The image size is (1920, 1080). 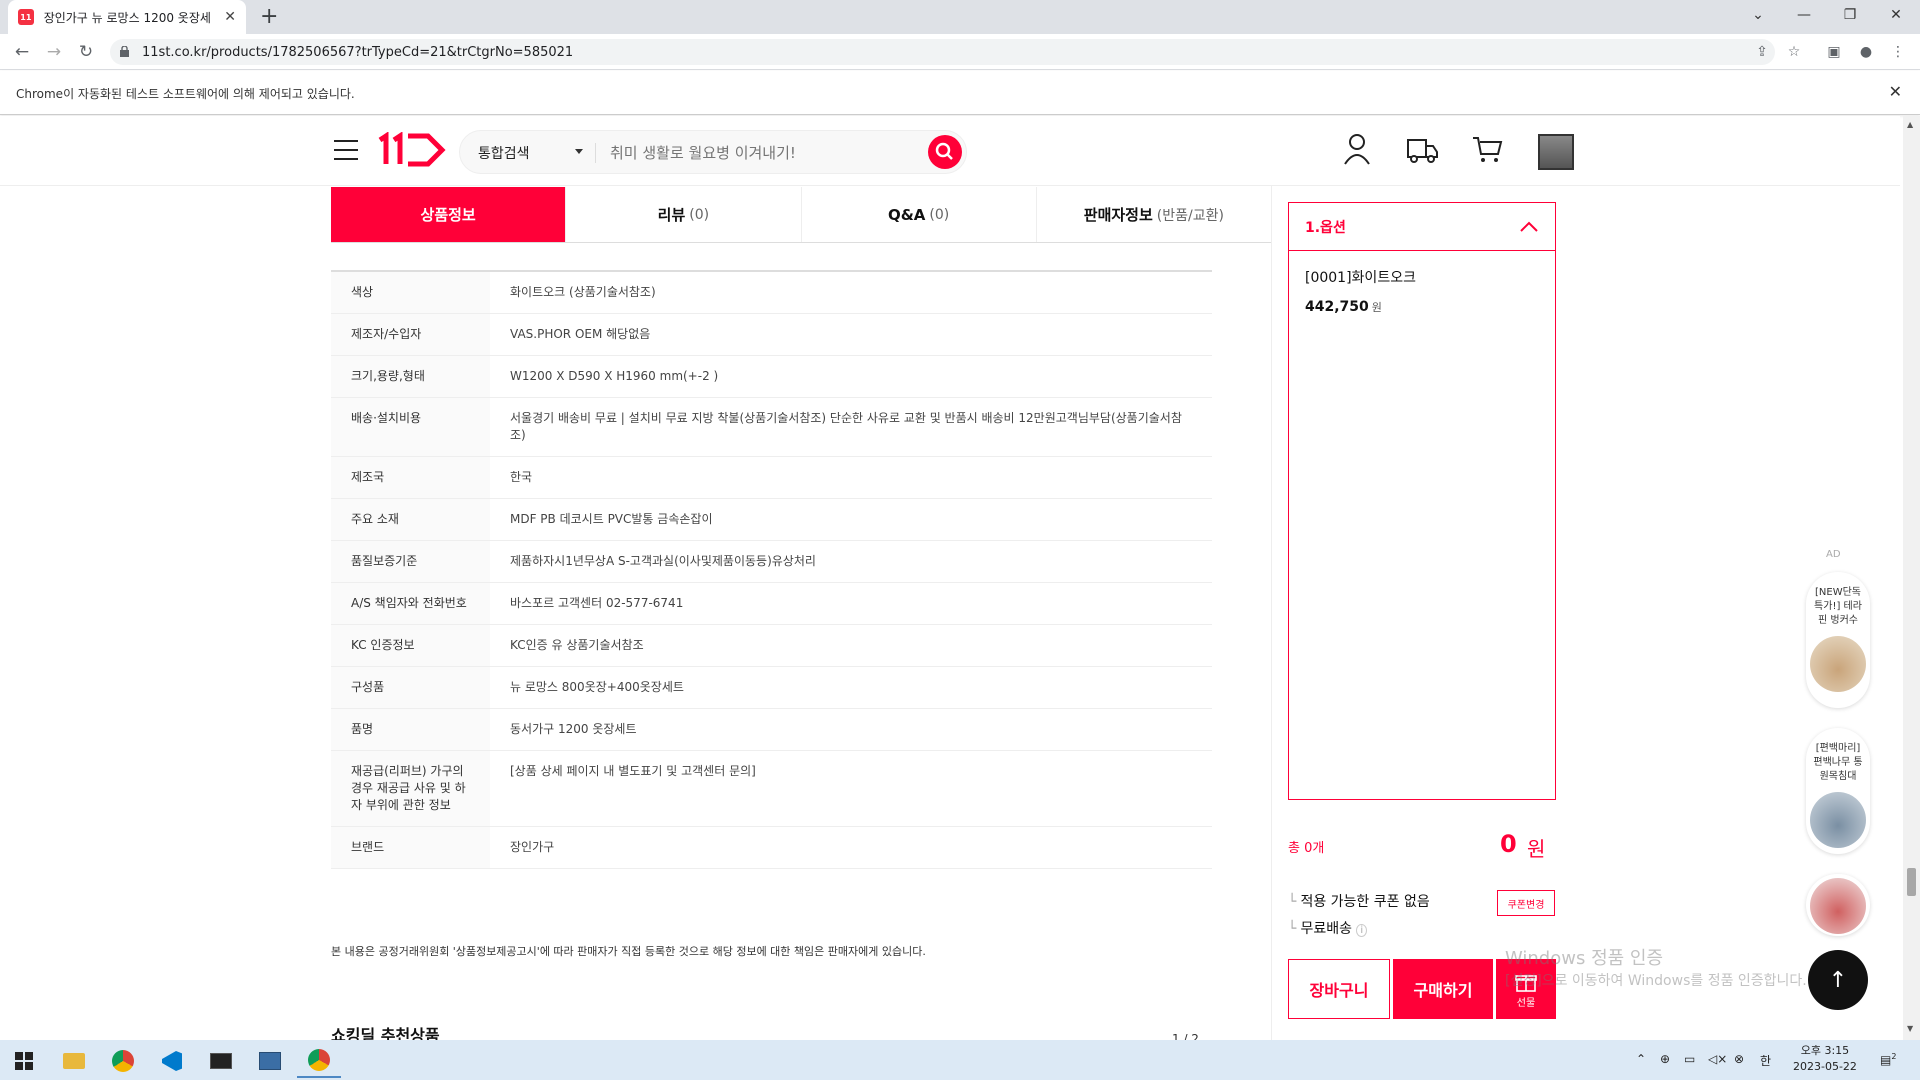 What do you see at coordinates (1526, 1003) in the screenshot?
I see `gift-label: 선물` at bounding box center [1526, 1003].